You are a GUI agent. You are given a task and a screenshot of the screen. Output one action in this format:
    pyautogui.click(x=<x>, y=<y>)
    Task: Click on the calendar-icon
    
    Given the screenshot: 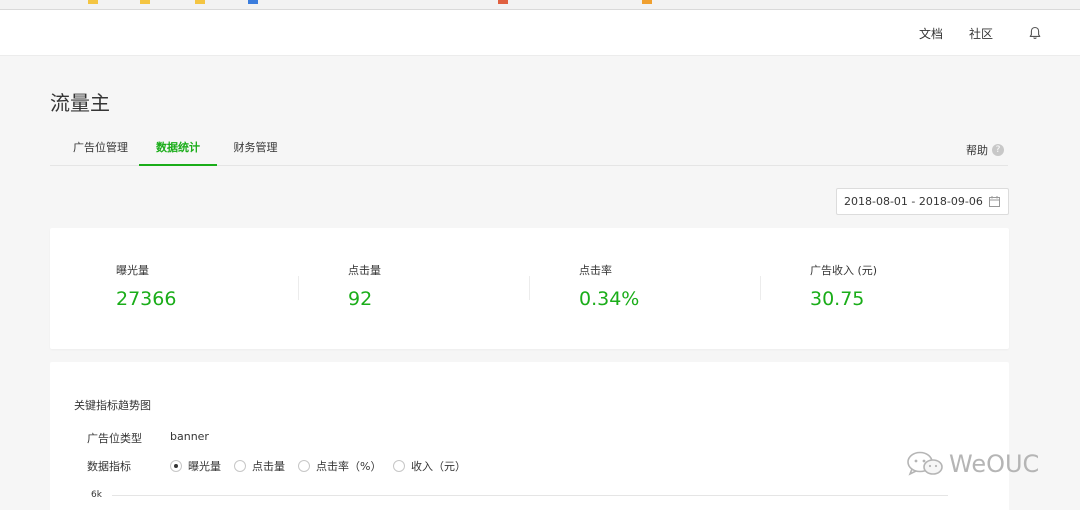 What is the action you would take?
    pyautogui.click(x=994, y=201)
    